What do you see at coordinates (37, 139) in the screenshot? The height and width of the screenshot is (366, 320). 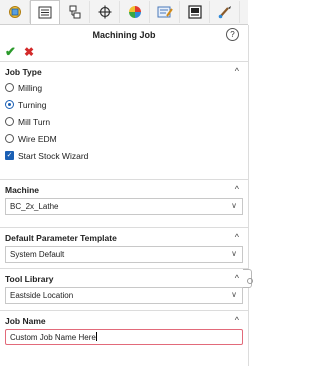 I see `radio-label: Wire EDM` at bounding box center [37, 139].